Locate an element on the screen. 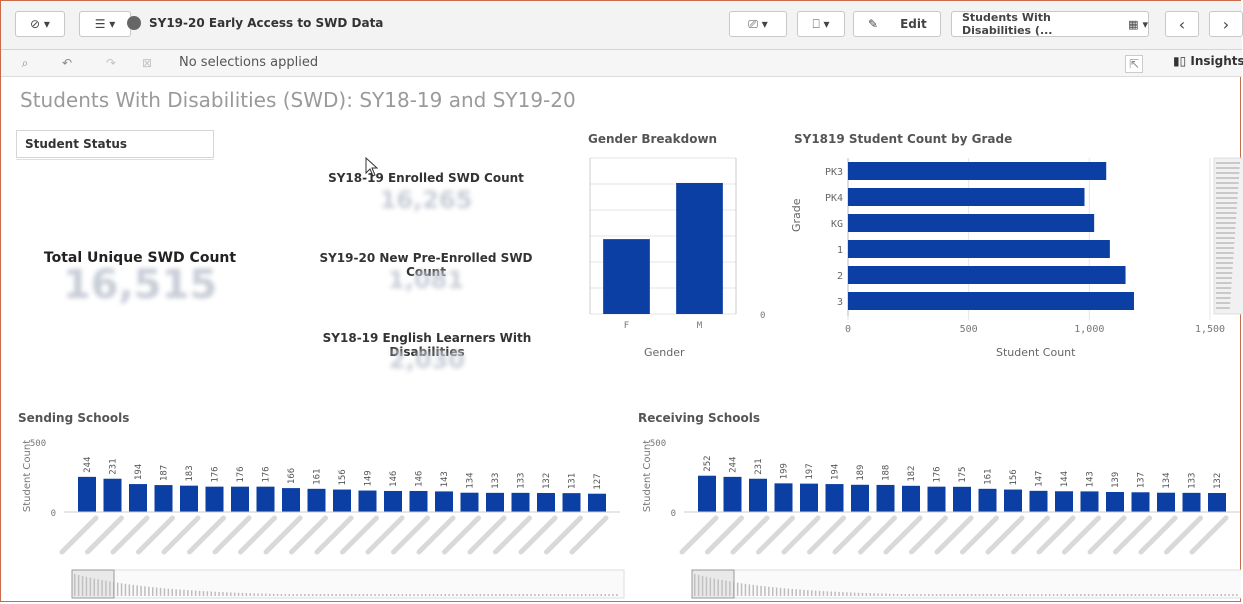 The width and height of the screenshot is (1243, 604). insights-button: ▮▯ Insights is located at coordinates (1208, 61).